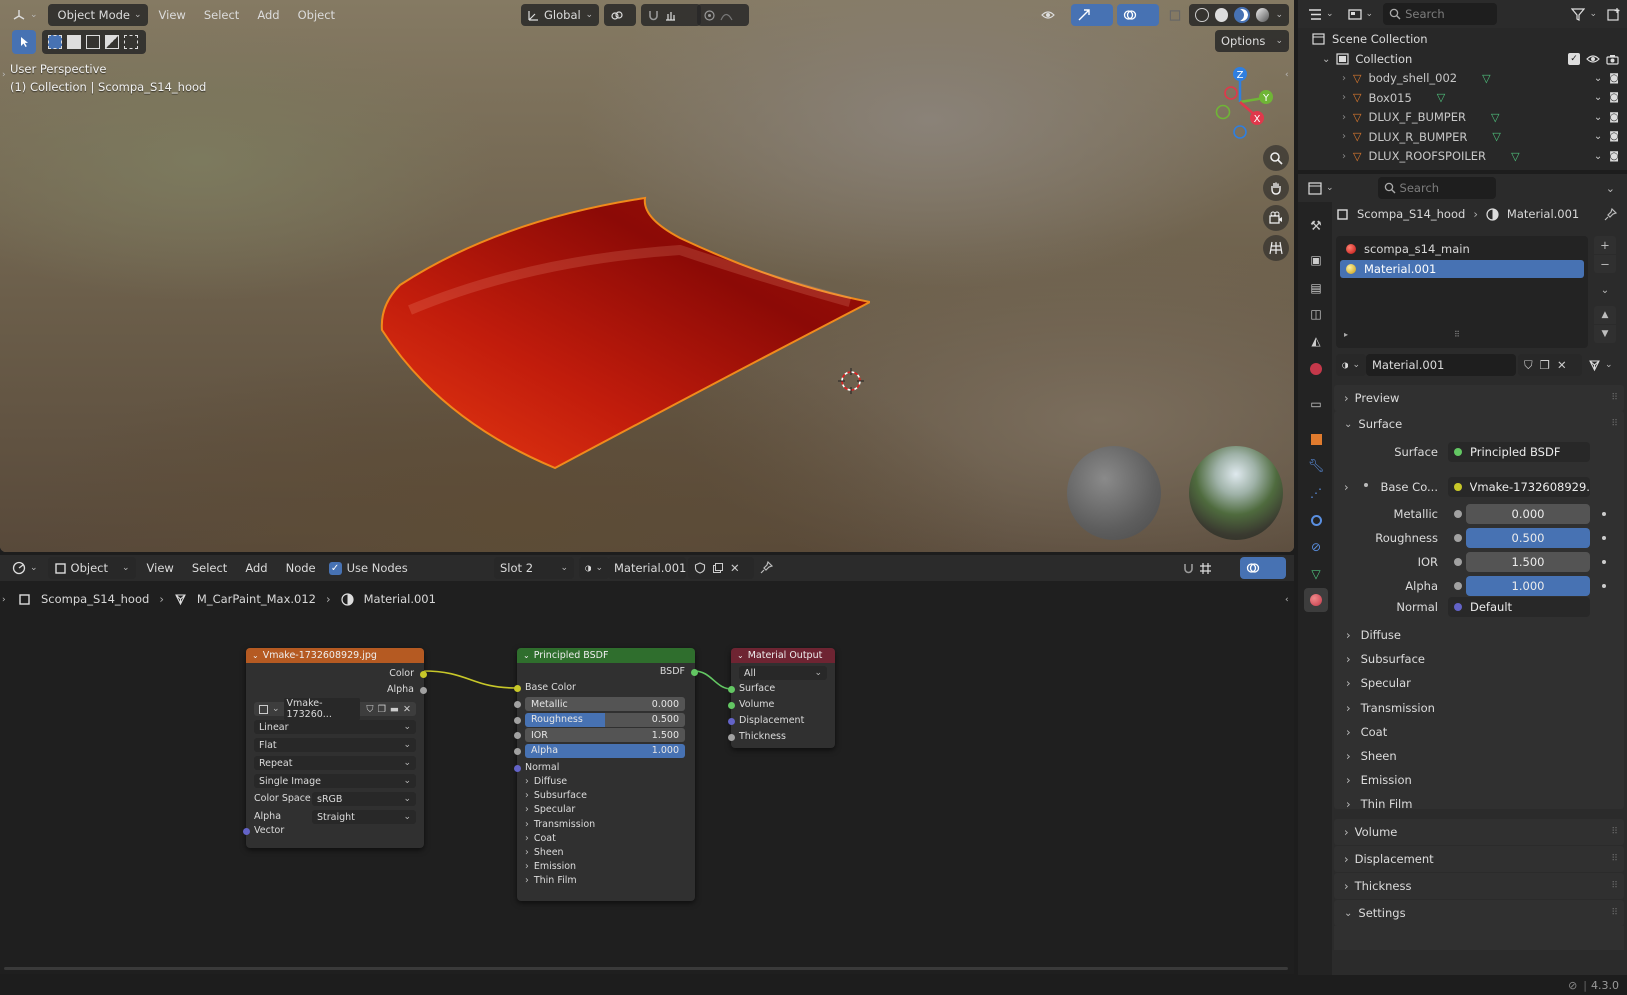  What do you see at coordinates (1346, 487) in the screenshot?
I see `base-color-expand-chevron: ›` at bounding box center [1346, 487].